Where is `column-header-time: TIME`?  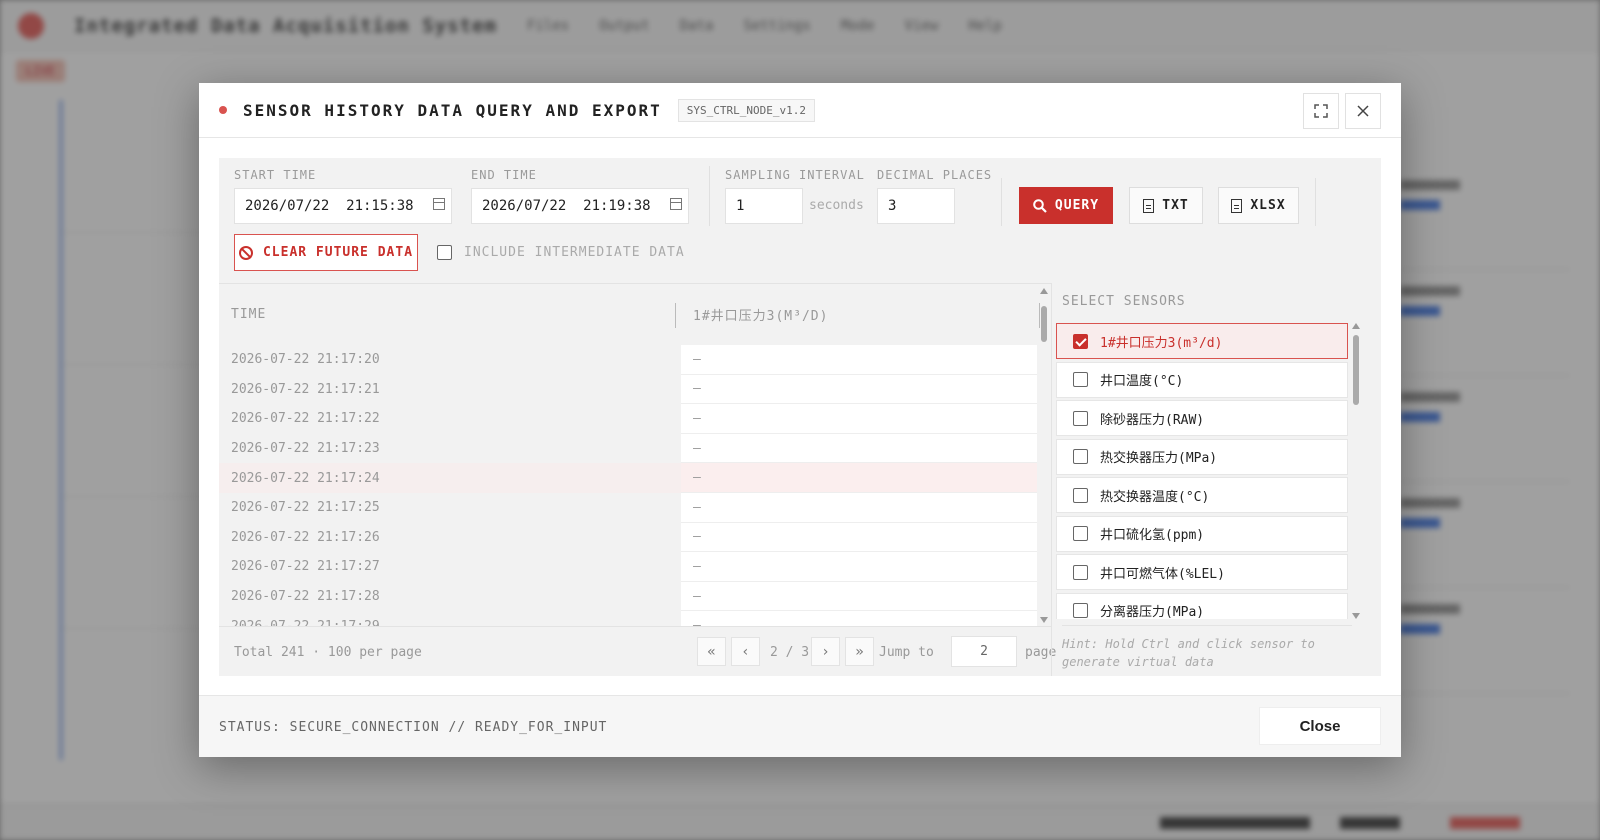
column-header-time: TIME is located at coordinates (450, 314).